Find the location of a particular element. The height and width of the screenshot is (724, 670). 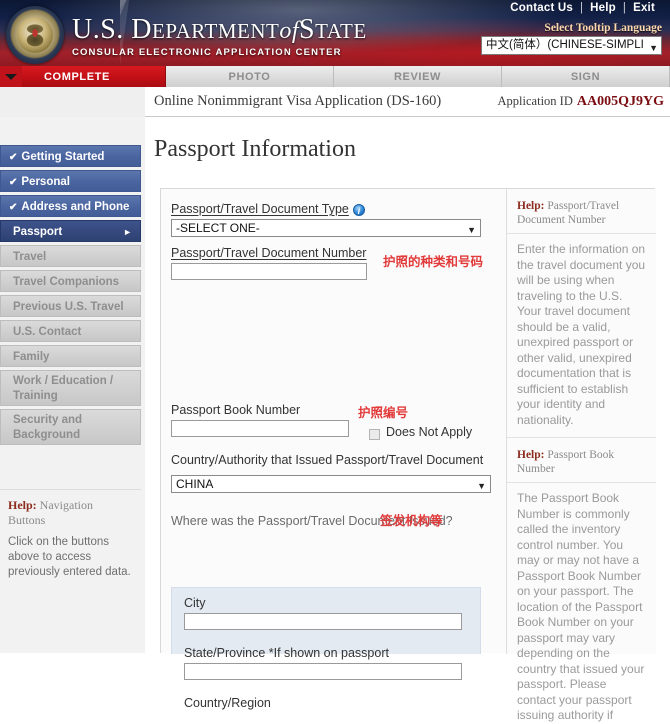

tooltip-language-label: Select Tooltip Language is located at coordinates (603, 28).